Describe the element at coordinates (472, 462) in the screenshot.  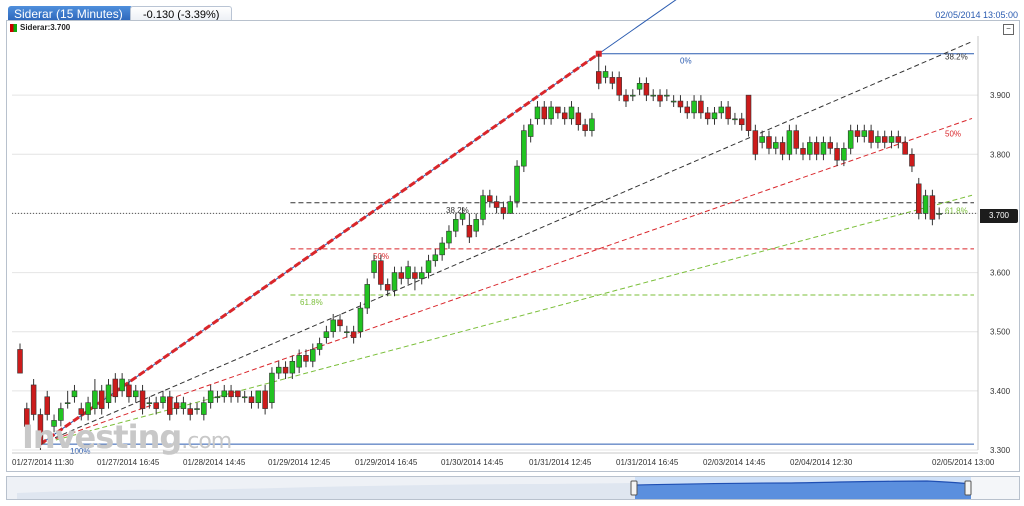
I see `x-tick-label: 01/30/2014 14:45` at that location.